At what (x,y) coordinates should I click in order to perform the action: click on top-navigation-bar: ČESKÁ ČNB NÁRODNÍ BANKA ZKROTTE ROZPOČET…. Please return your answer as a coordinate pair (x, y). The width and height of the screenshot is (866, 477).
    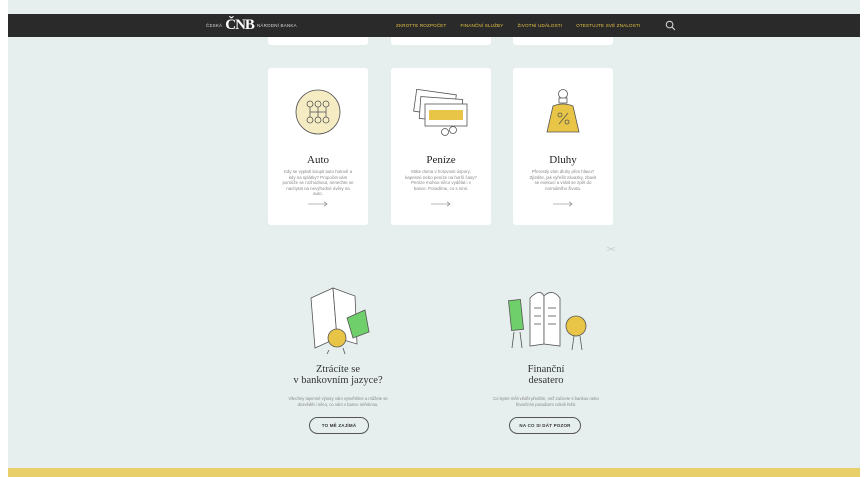
    Looking at the image, I should click on (434, 25).